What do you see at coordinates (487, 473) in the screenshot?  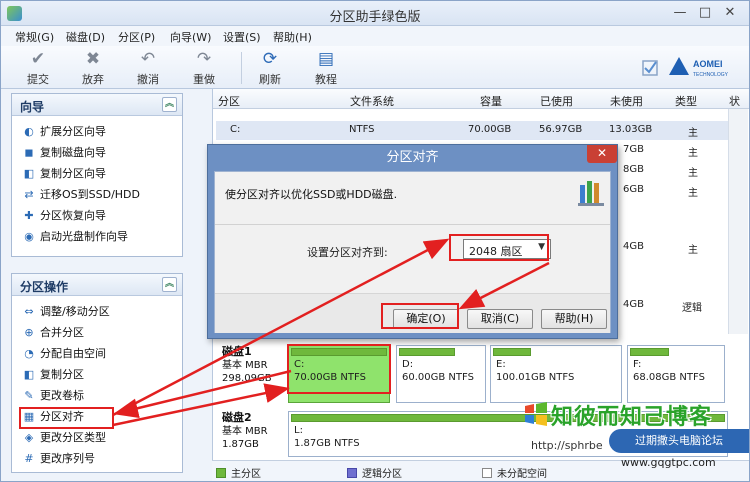 I see `unallocated-swatch` at bounding box center [487, 473].